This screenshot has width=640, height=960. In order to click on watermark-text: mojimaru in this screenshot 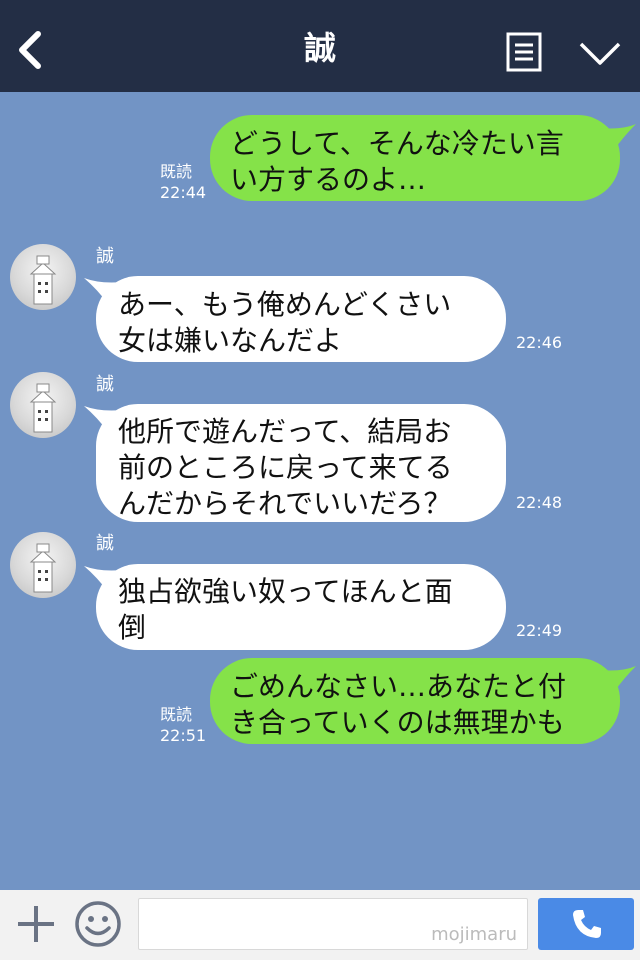, I will do `click(474, 934)`.